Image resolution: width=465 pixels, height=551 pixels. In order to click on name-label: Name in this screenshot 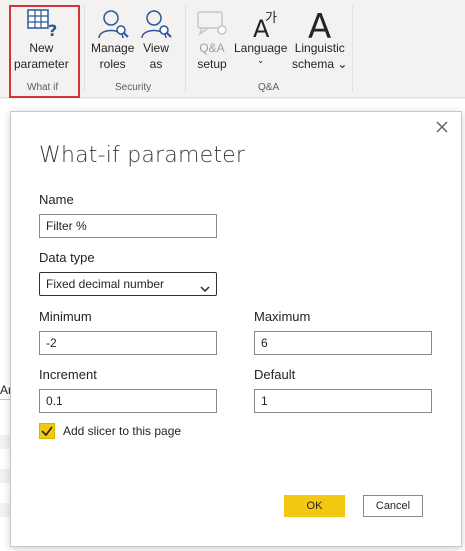, I will do `click(56, 199)`.